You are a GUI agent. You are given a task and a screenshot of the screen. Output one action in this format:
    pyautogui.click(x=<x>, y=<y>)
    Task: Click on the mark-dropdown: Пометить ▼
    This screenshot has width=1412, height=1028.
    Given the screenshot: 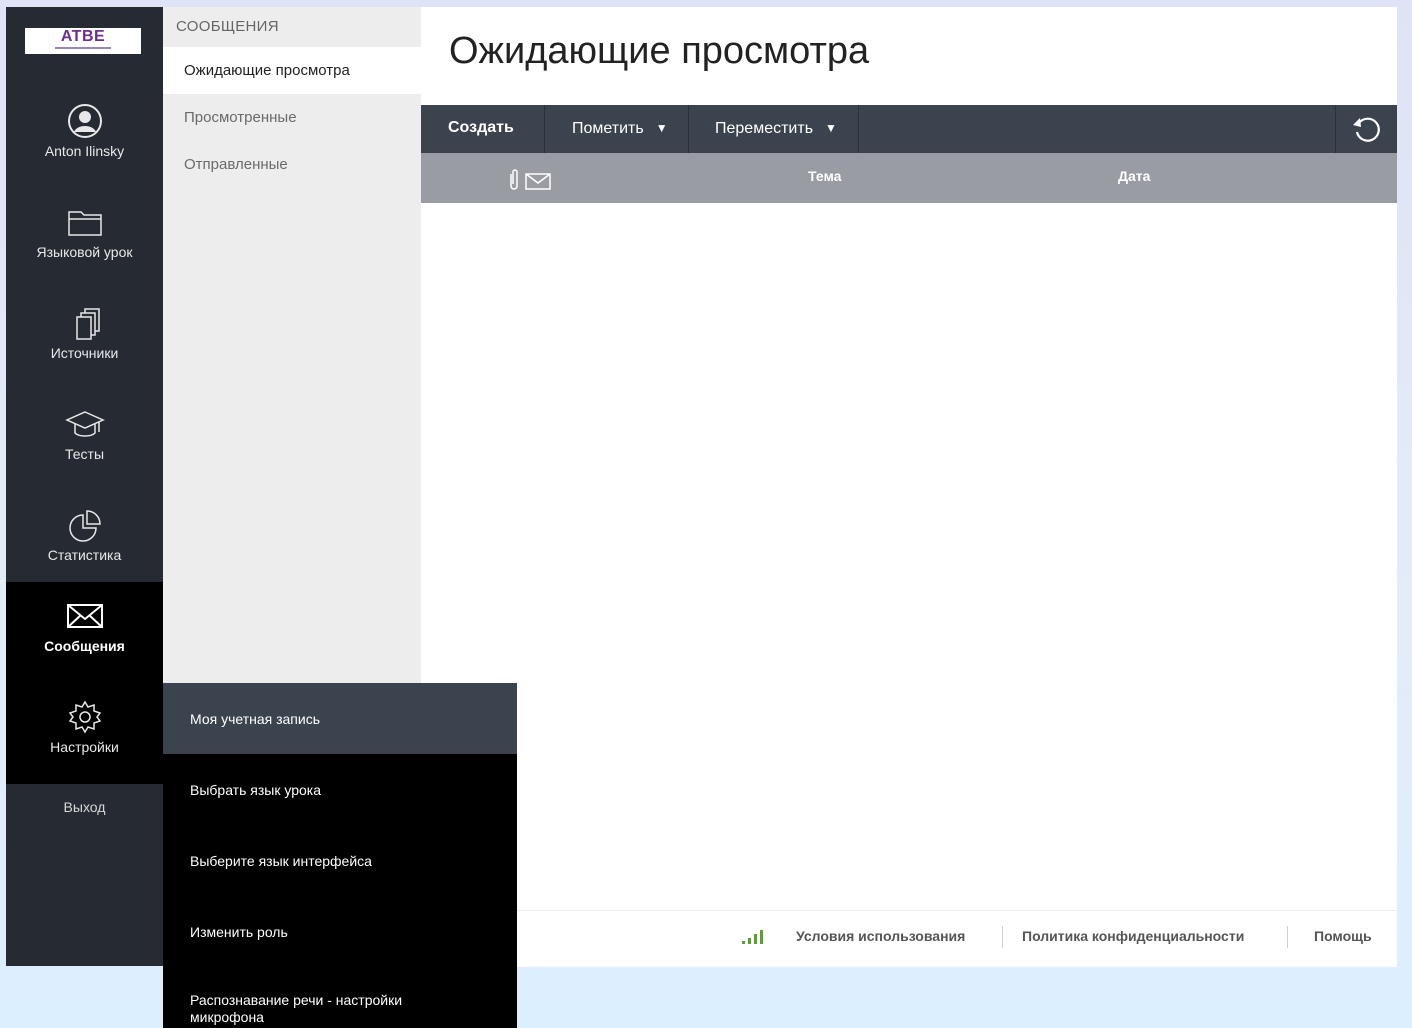 What is the action you would take?
    pyautogui.click(x=617, y=129)
    